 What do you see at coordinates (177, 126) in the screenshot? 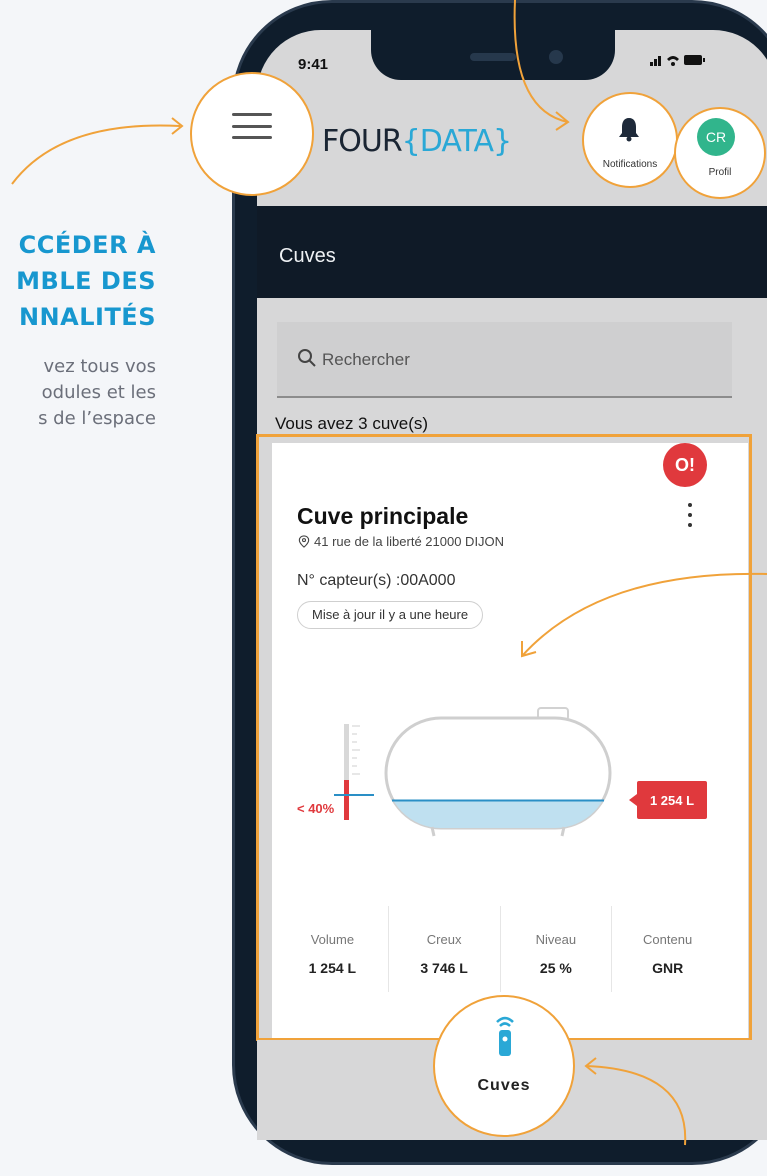
I see `arrow-head` at bounding box center [177, 126].